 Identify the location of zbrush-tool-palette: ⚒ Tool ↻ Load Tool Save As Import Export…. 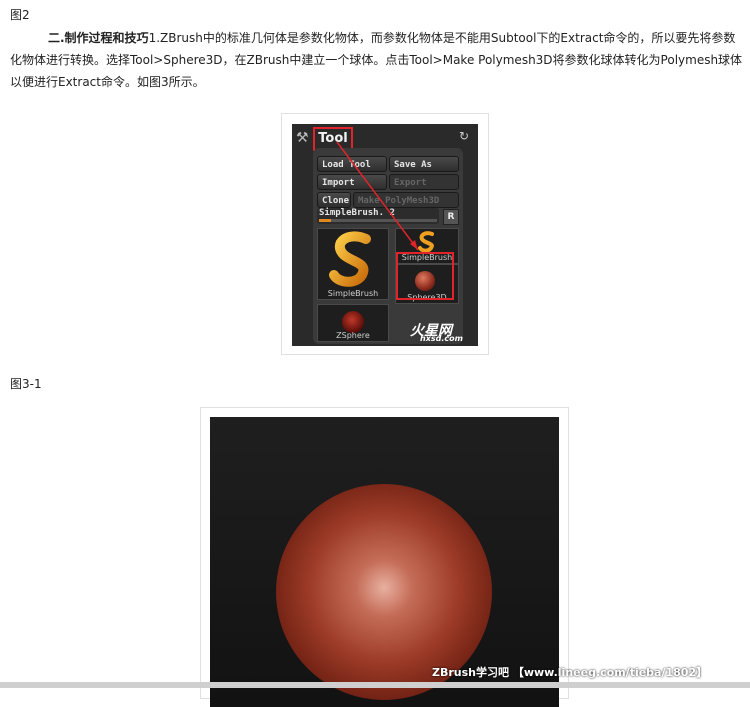
(385, 235).